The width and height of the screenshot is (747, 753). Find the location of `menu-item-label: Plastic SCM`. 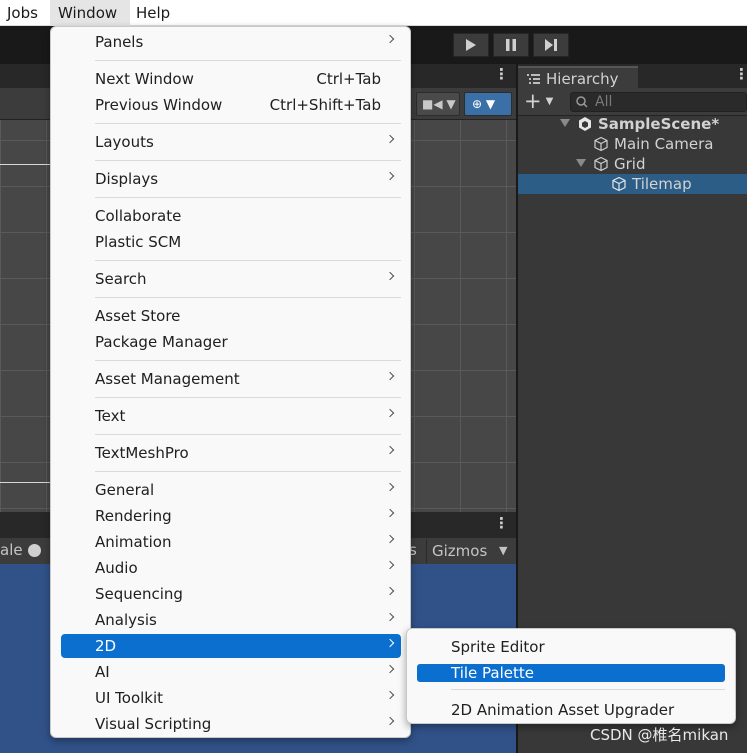

menu-item-label: Plastic SCM is located at coordinates (138, 242).